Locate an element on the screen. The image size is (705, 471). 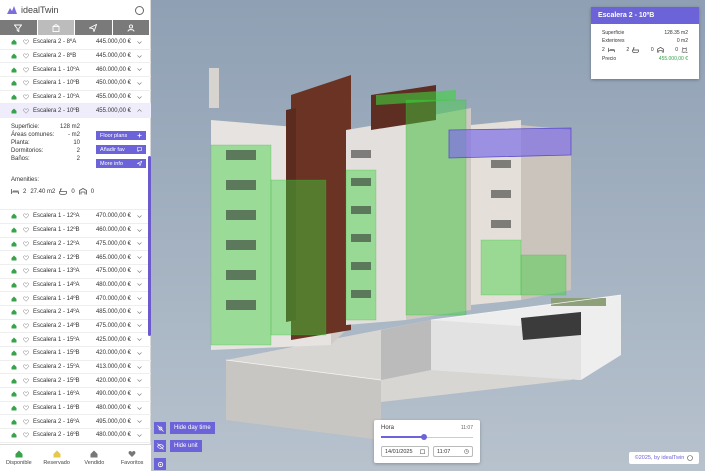
unit-row: Escalera 2 - 16ºA 495.000,00 € is located at coordinates (75, 422).